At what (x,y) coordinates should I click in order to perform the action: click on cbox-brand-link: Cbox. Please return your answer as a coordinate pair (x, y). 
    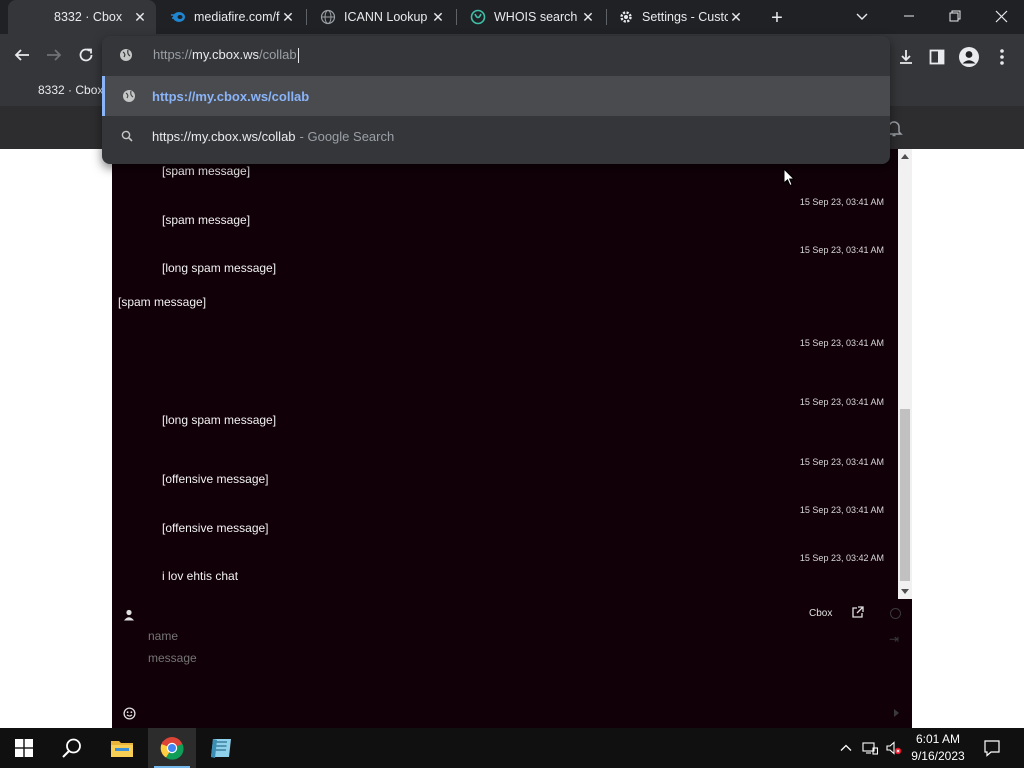
    Looking at the image, I should click on (820, 613).